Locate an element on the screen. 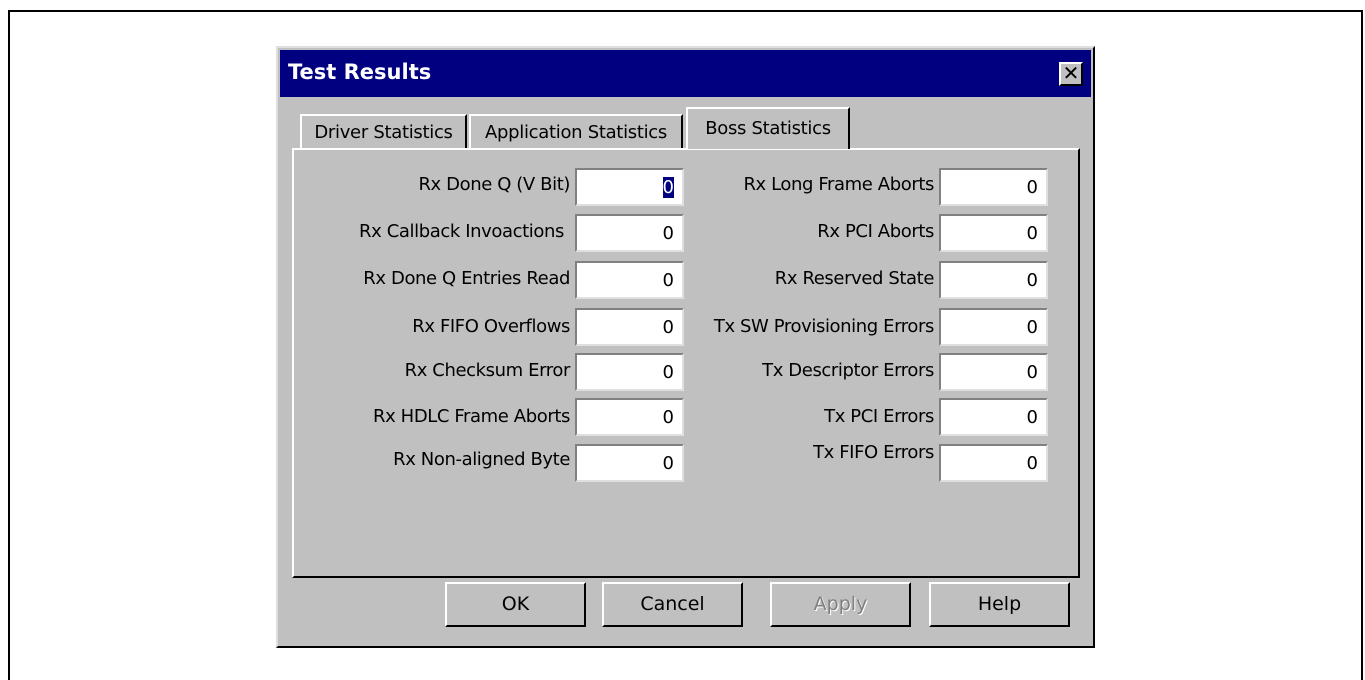  rx-done-q-v-bit-field: 0 is located at coordinates (629, 187).